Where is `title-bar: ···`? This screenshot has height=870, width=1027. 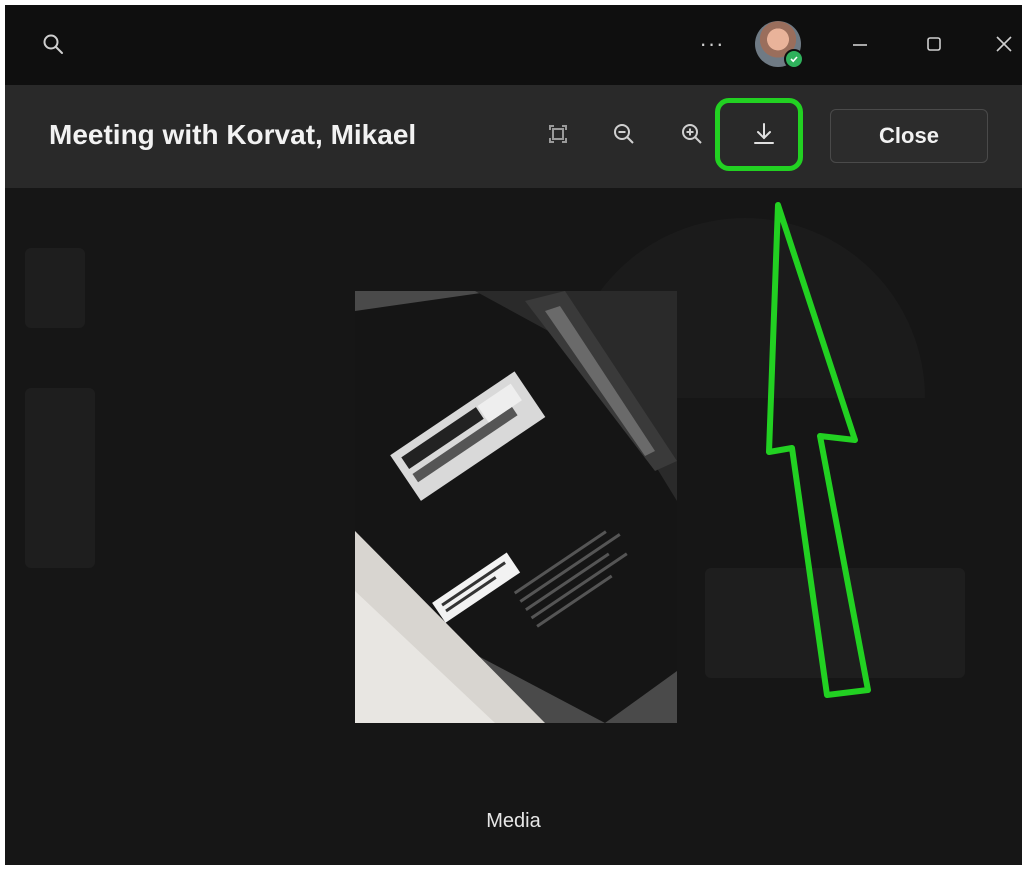
title-bar: ··· is located at coordinates (513, 45).